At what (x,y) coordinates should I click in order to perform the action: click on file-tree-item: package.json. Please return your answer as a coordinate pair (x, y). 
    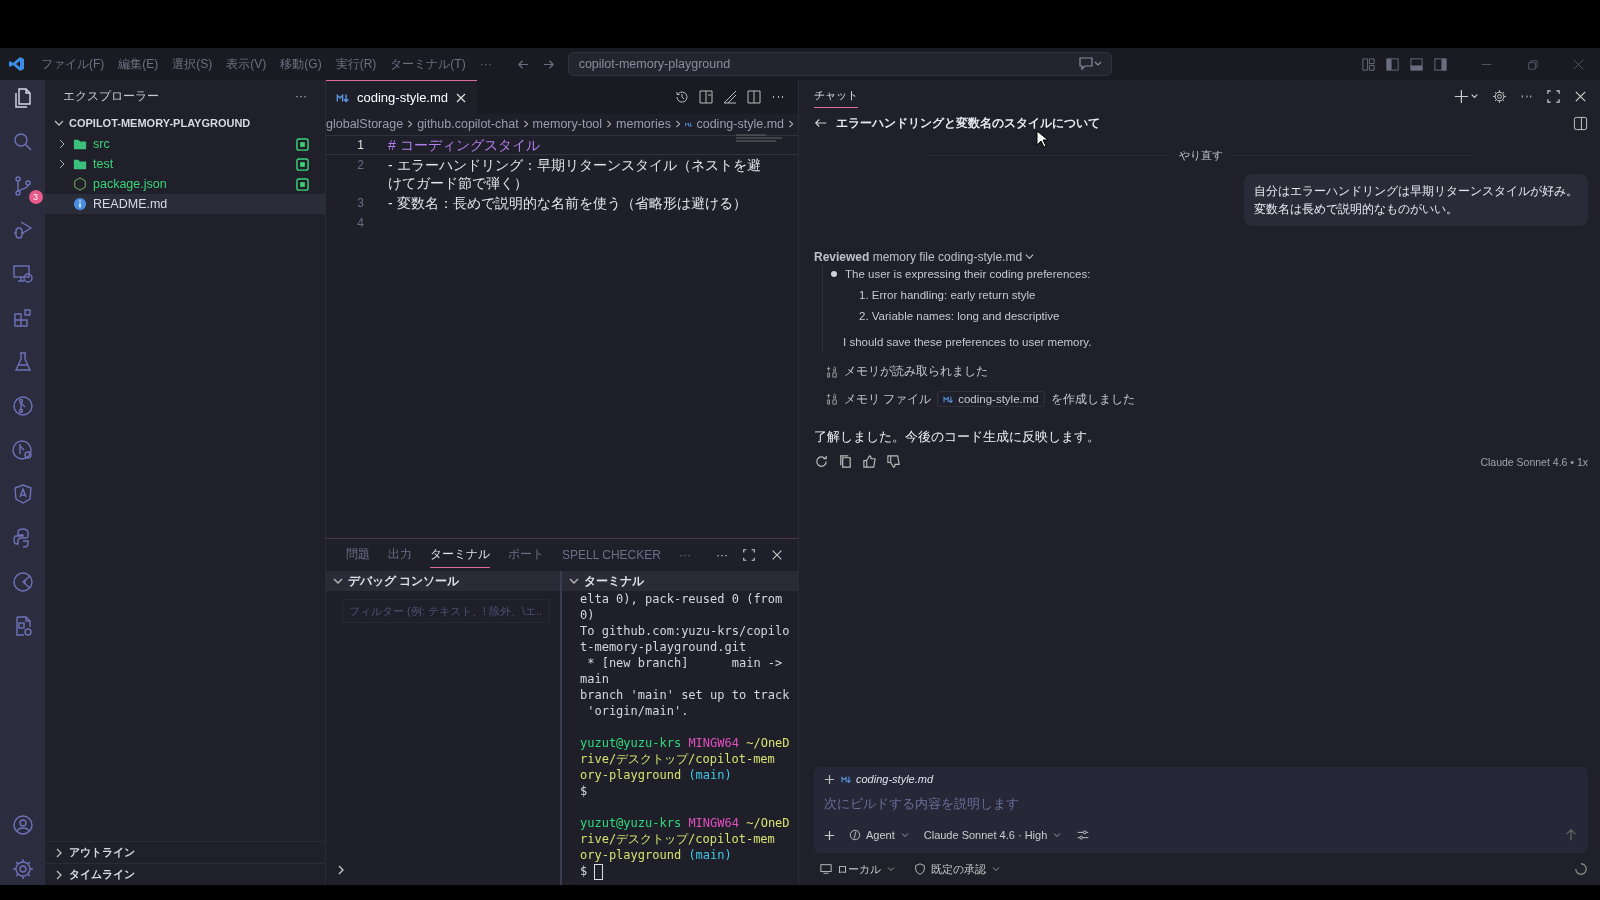
    Looking at the image, I should click on (185, 184).